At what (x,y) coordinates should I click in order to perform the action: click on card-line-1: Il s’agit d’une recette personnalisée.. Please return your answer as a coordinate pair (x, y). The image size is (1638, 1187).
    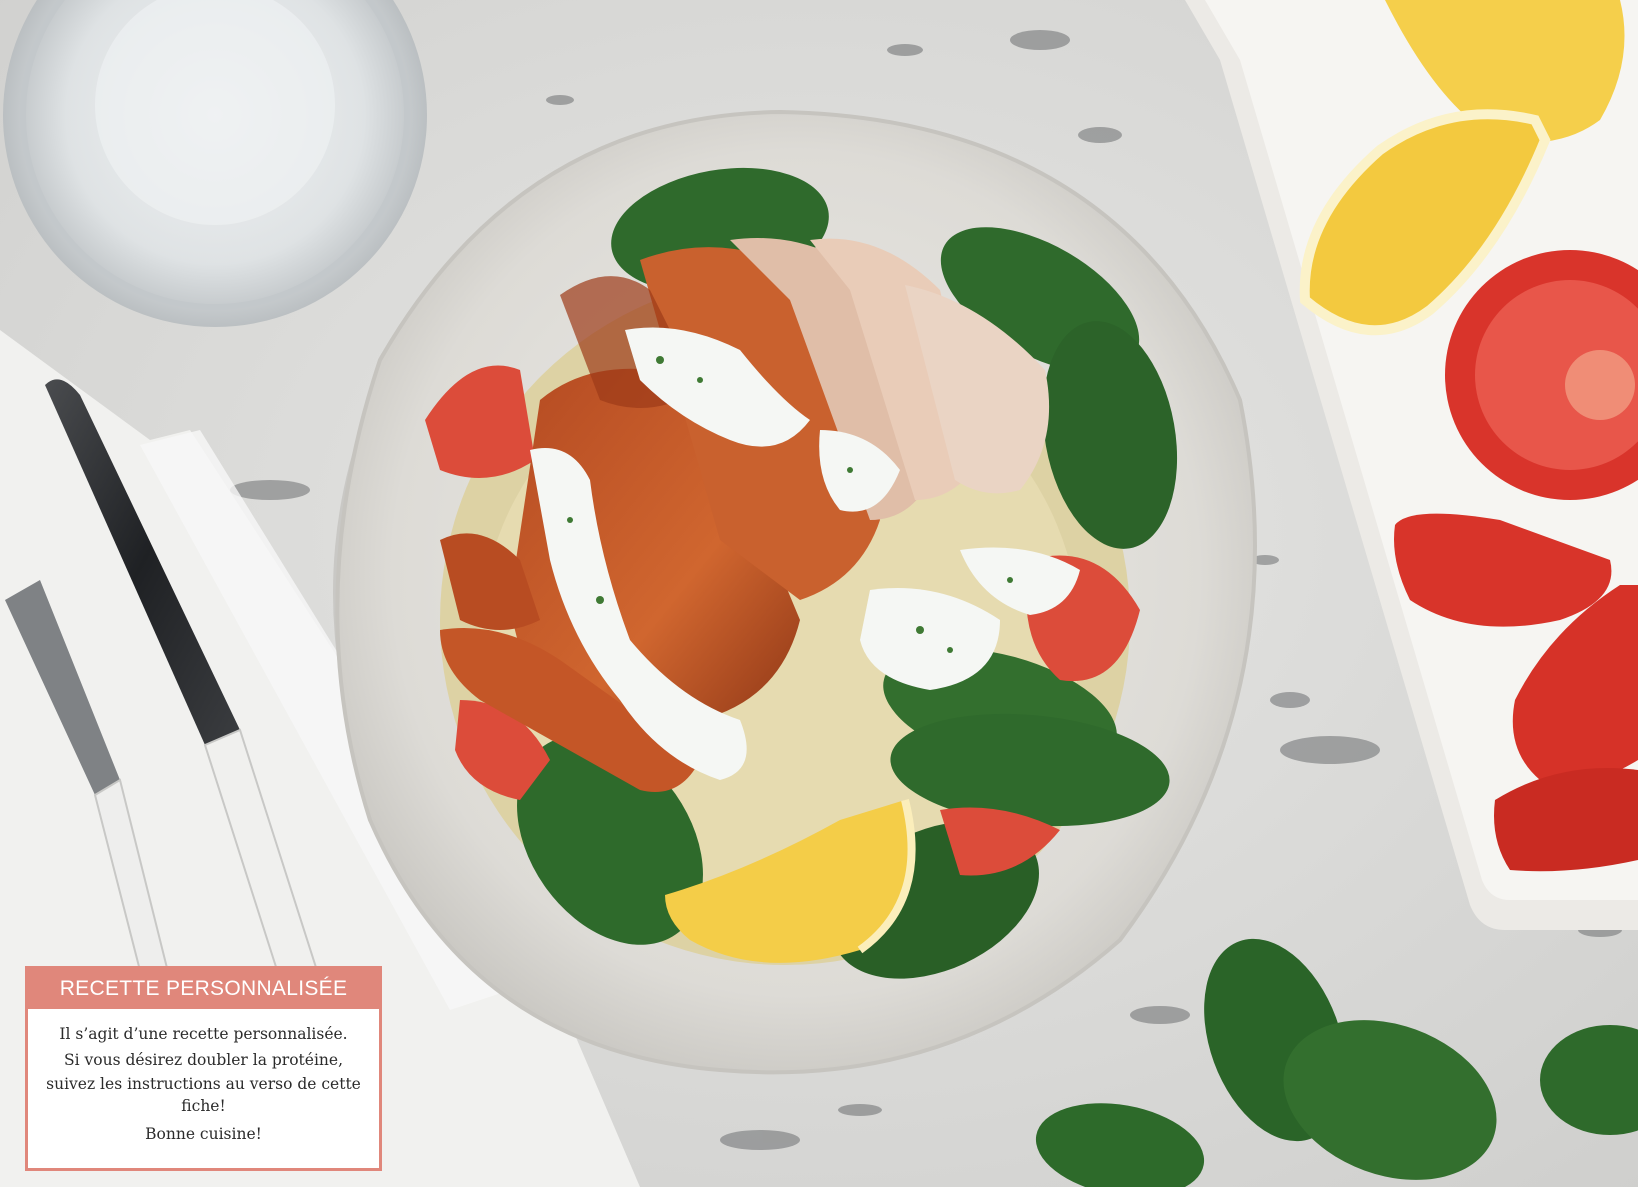
    Looking at the image, I should click on (203, 1034).